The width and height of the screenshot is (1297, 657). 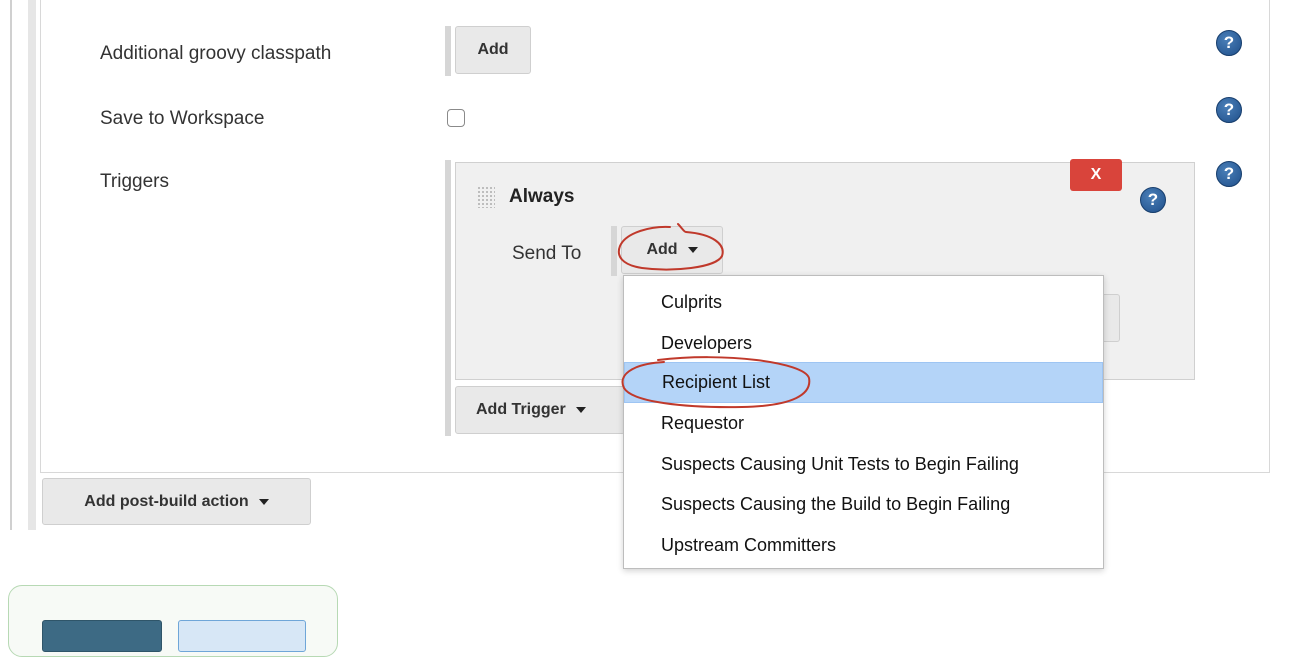 I want to click on section-left-rail, so click(x=32, y=265).